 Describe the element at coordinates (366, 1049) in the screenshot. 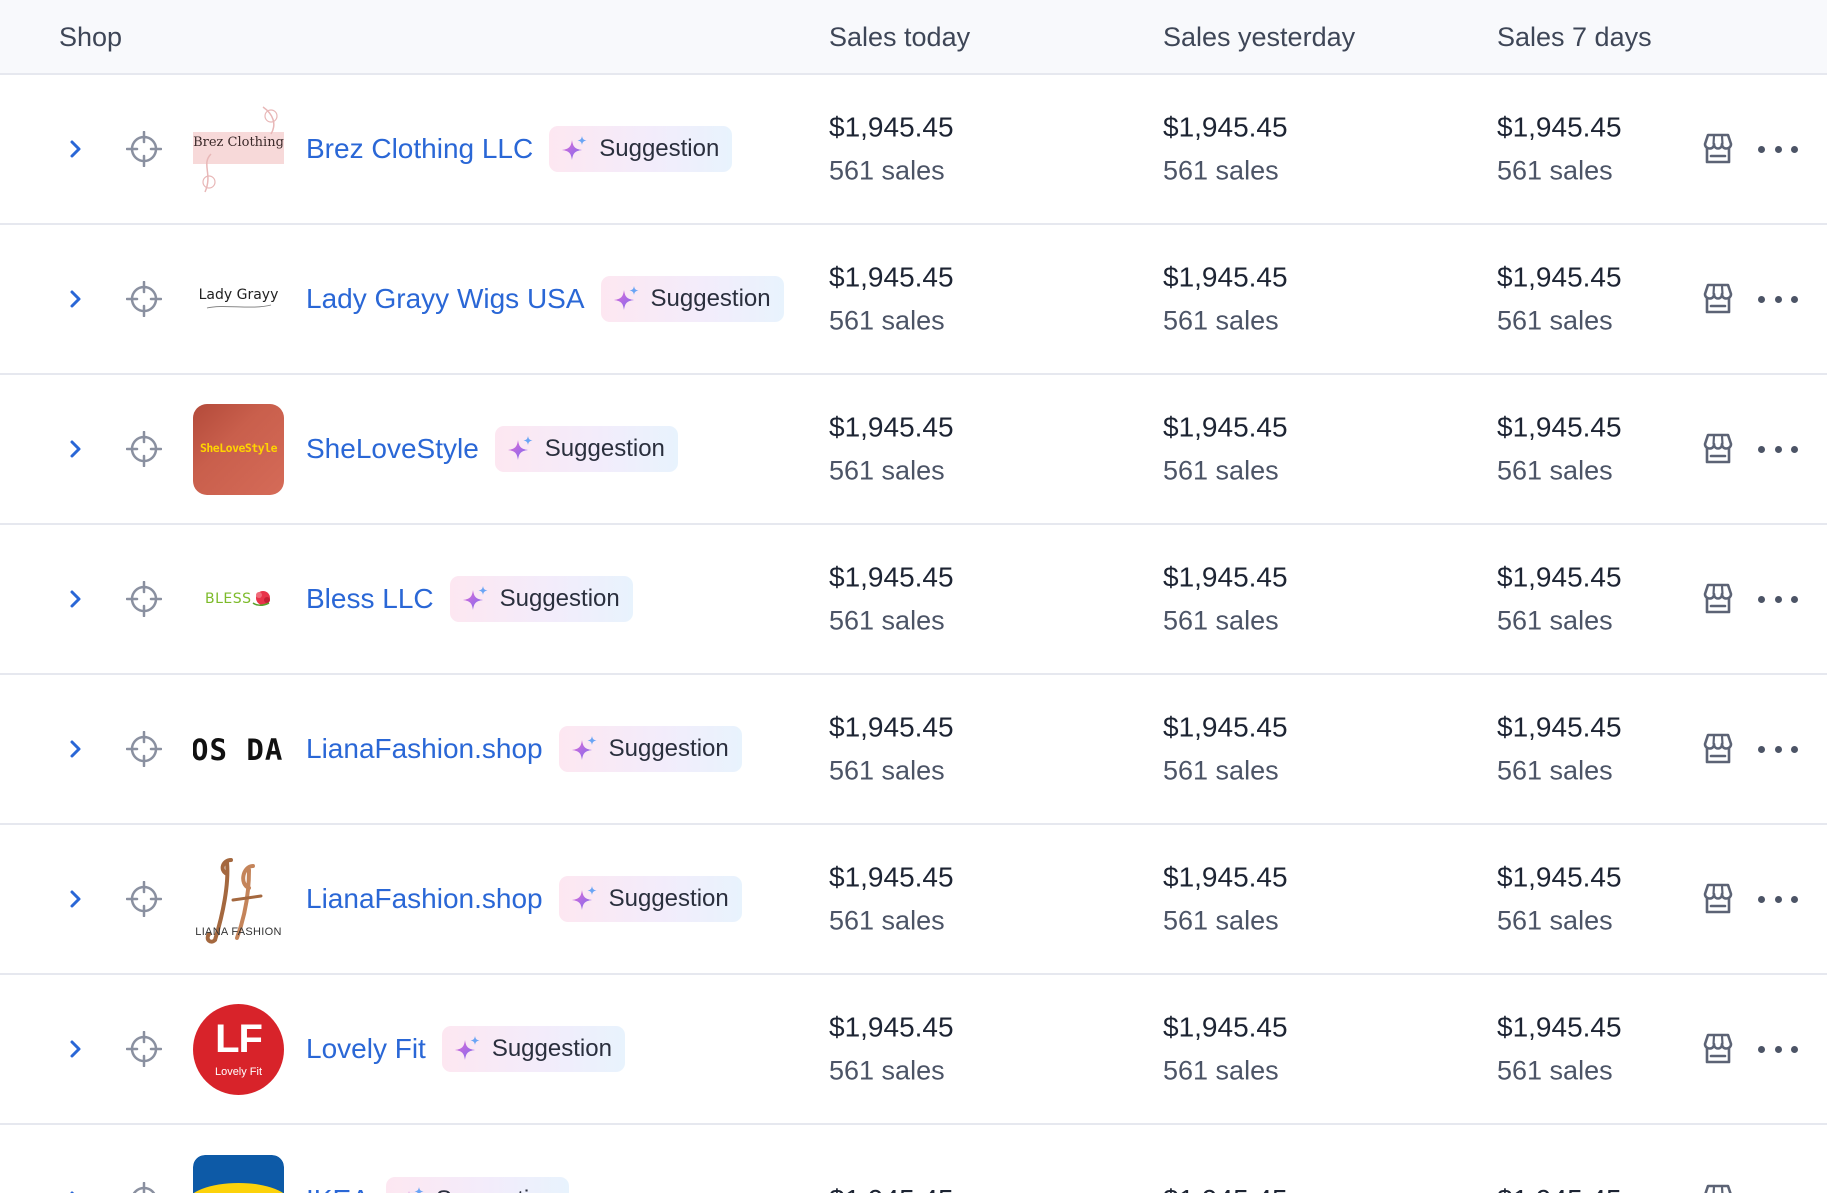

I see `shop-name-link: Lovely Fit` at that location.